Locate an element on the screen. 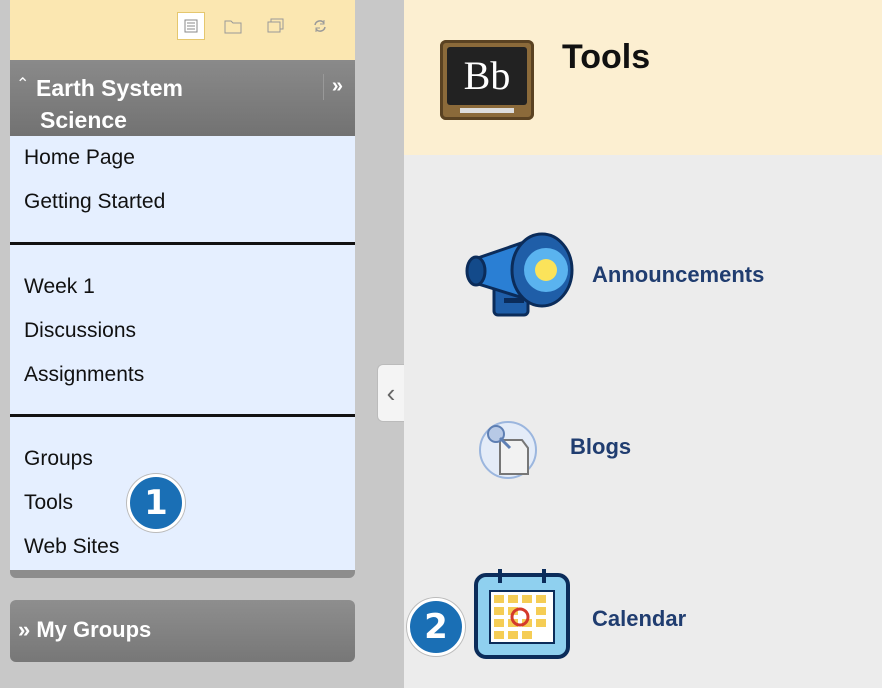 The height and width of the screenshot is (688, 882). tool-announcements is located at coordinates (524, 277).